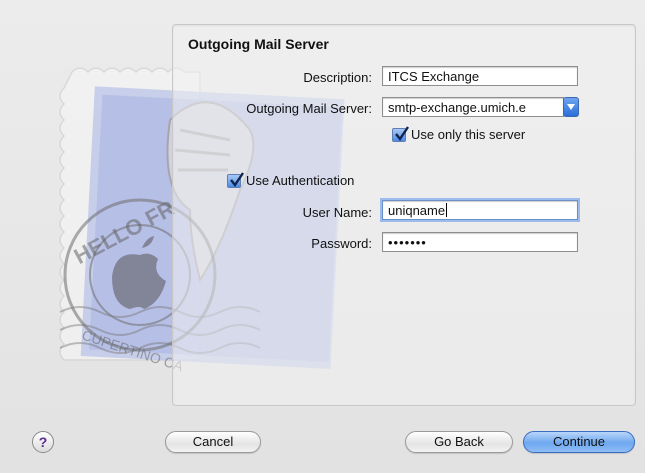  I want to click on chevron-down-icon, so click(571, 107).